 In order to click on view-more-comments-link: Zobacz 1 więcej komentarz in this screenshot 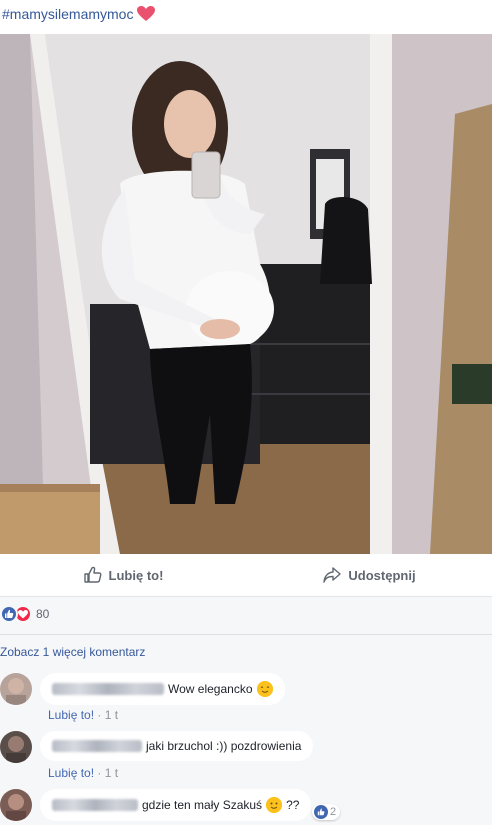, I will do `click(72, 652)`.